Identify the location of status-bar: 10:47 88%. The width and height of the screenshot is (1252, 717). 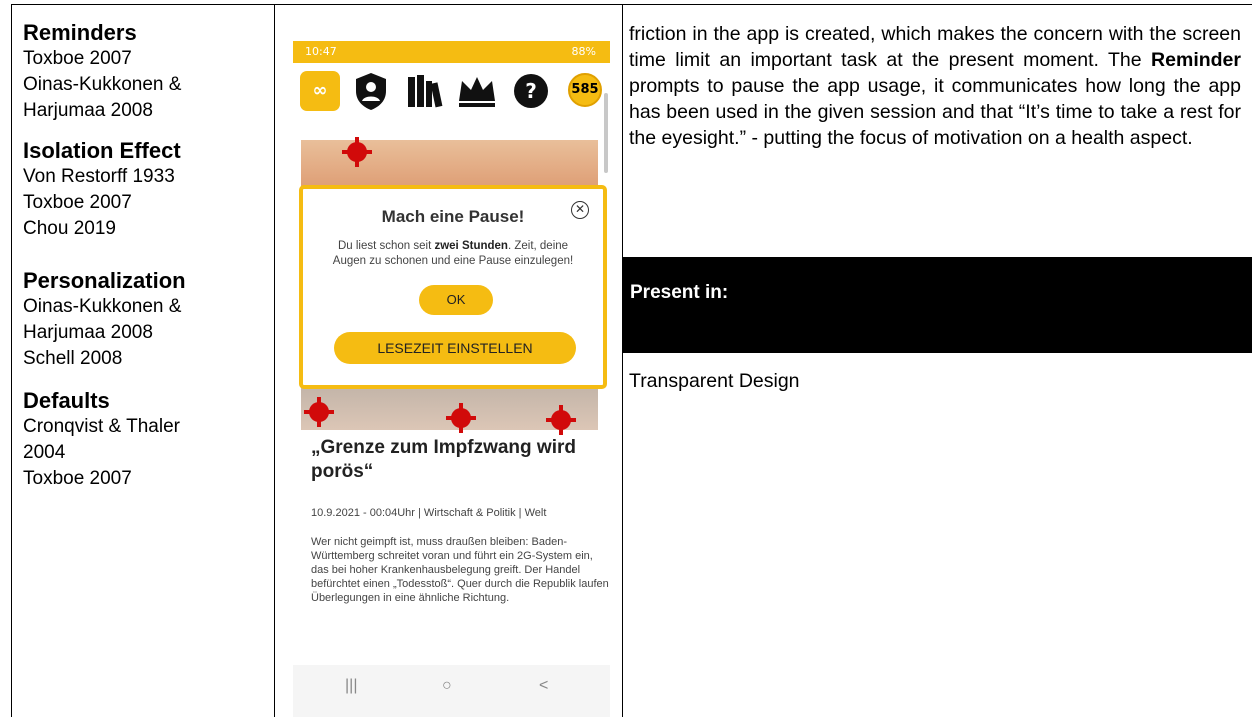
(451, 52).